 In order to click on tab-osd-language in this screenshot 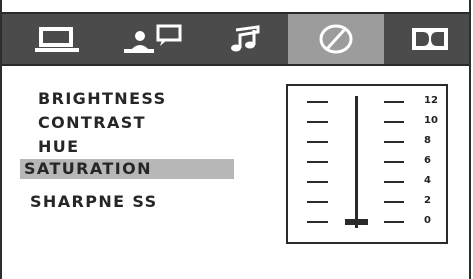, I will do `click(151, 39)`.